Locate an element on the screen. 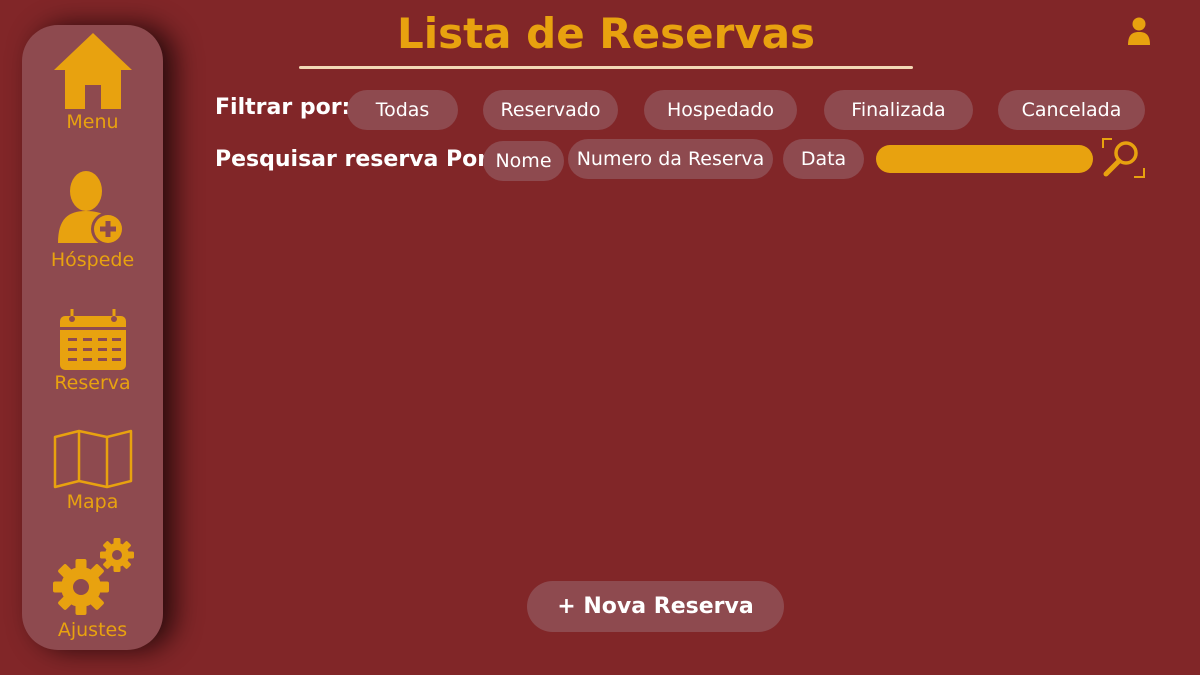 The width and height of the screenshot is (1200, 675). sidebar-item-label: Reserva is located at coordinates (92, 383).